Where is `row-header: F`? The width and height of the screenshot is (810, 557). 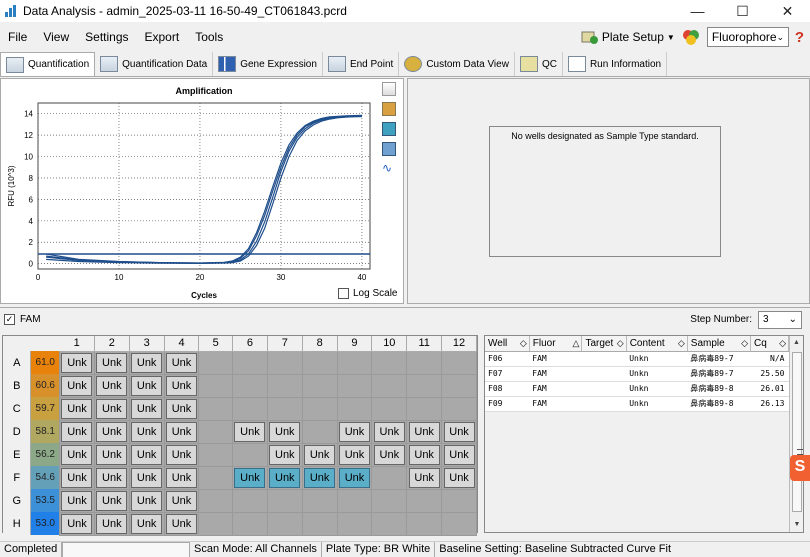
row-header: F is located at coordinates (17, 477).